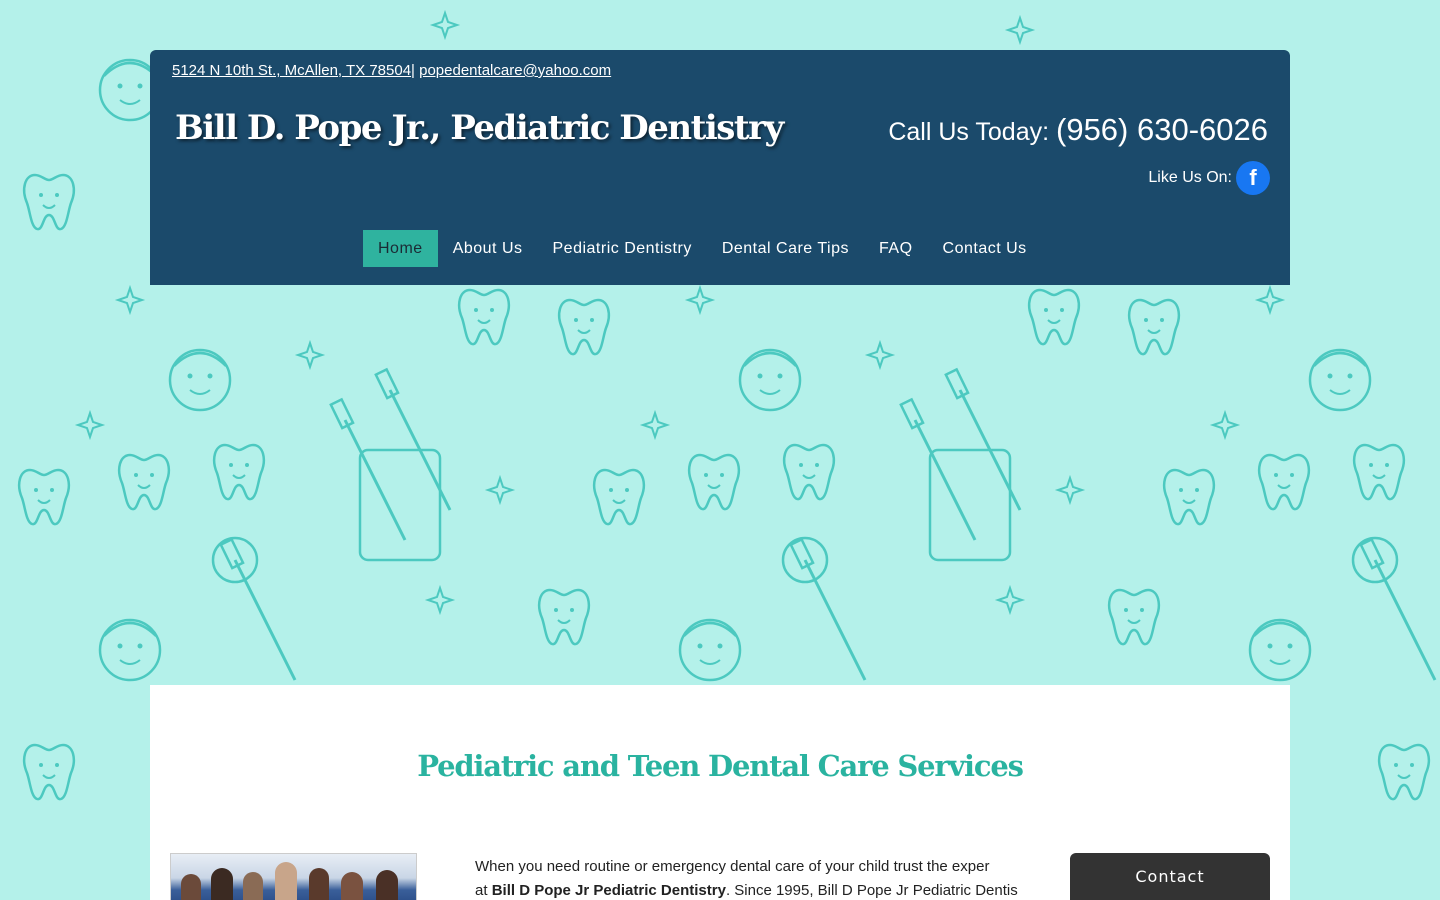 Image resolution: width=1440 pixels, height=900 pixels. Describe the element at coordinates (985, 248) in the screenshot. I see `nav-contact-us: Contact Us` at that location.